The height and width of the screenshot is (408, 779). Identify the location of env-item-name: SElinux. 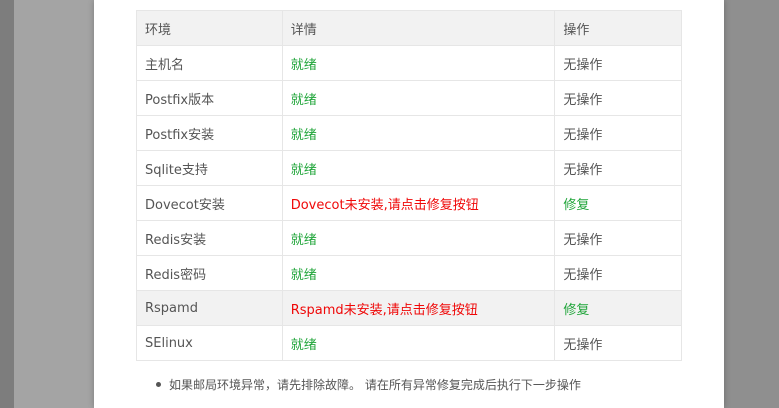
(209, 343).